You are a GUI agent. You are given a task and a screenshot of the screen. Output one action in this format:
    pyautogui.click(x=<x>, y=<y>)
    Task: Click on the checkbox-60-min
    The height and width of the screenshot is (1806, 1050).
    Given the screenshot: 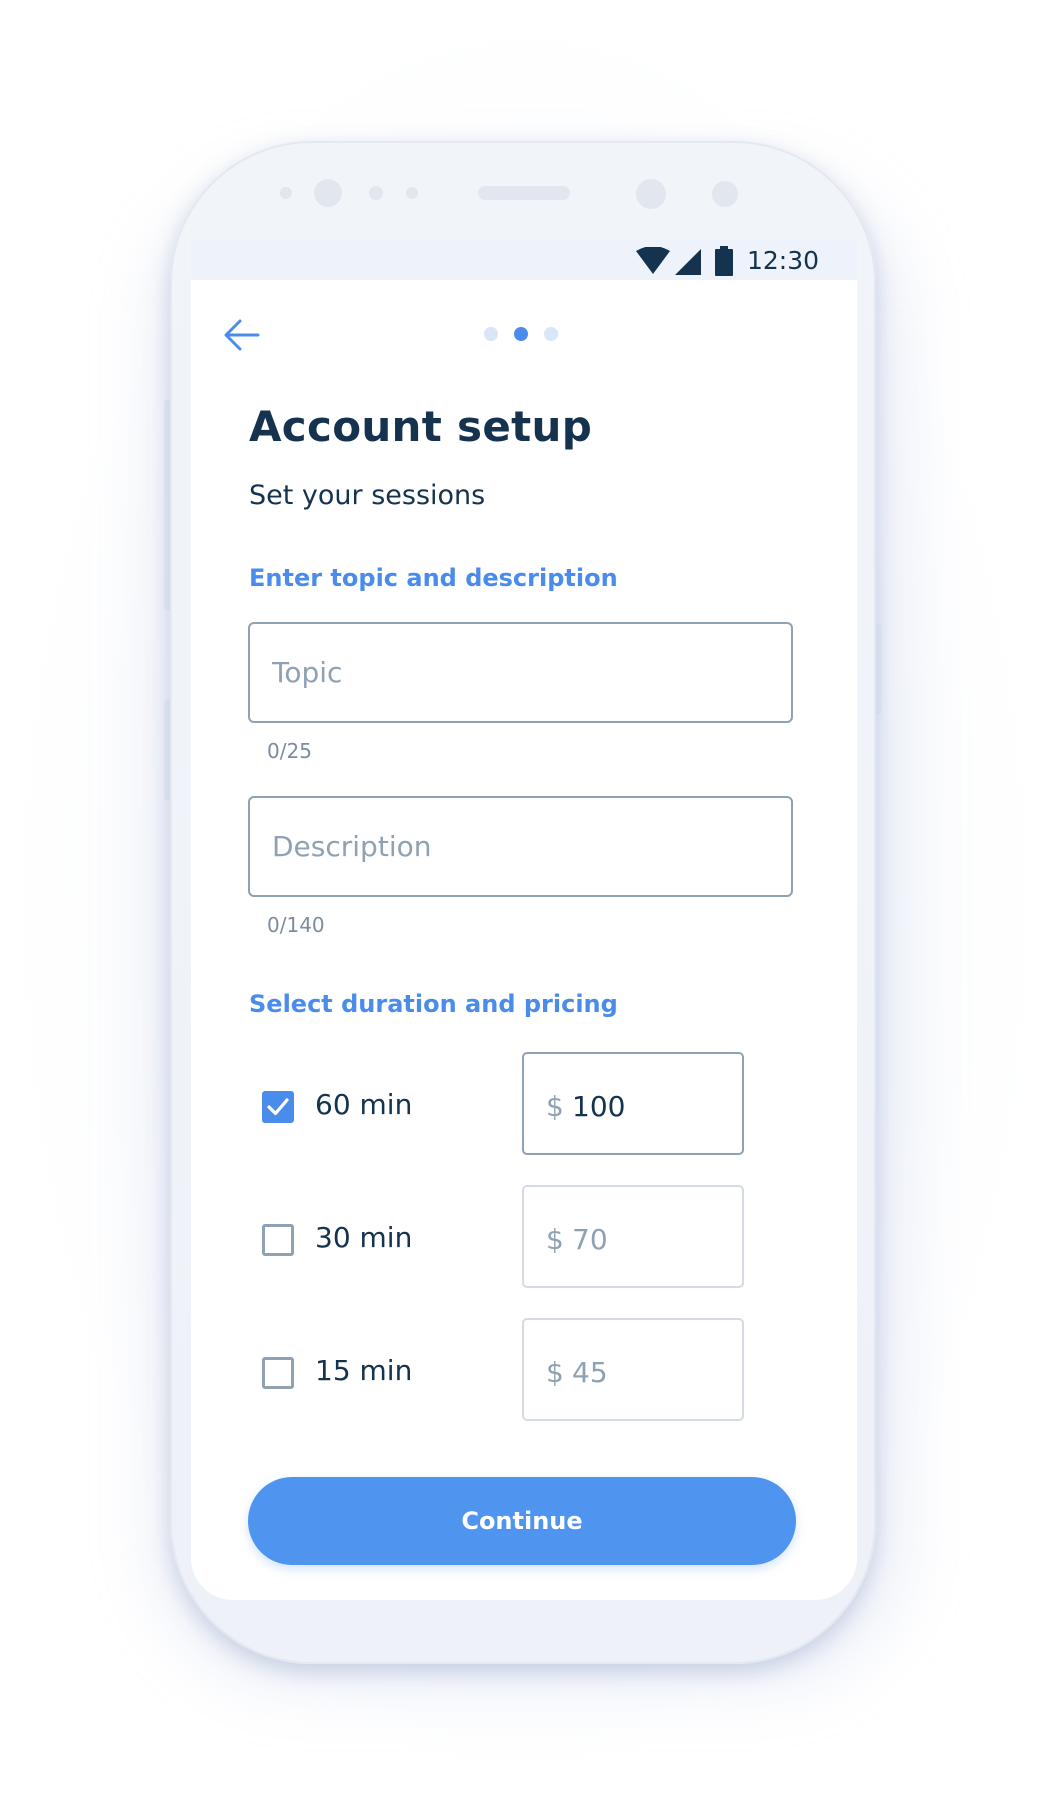 What is the action you would take?
    pyautogui.click(x=278, y=1107)
    